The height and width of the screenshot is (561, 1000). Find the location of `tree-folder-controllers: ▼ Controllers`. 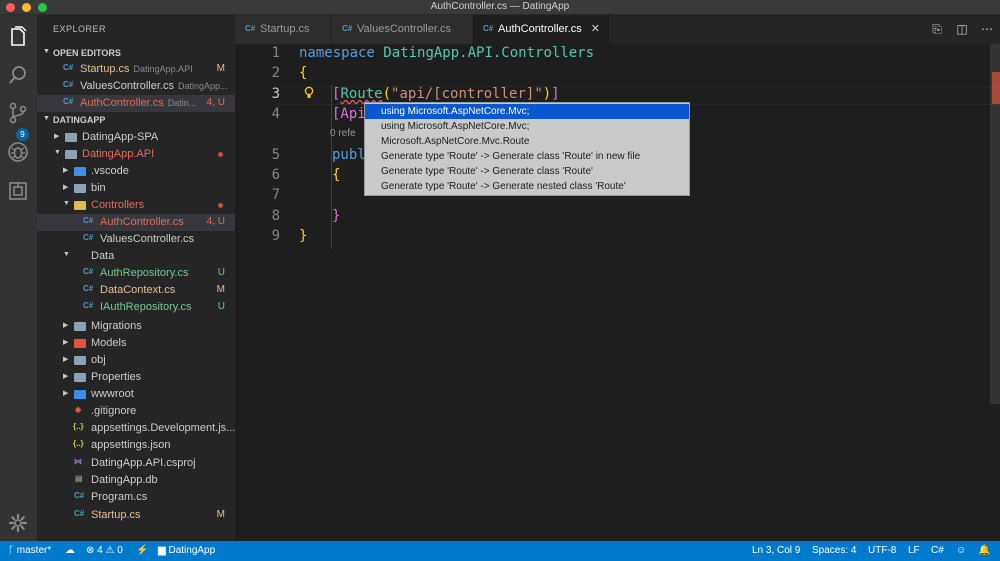

tree-folder-controllers: ▼ Controllers is located at coordinates (136, 205).